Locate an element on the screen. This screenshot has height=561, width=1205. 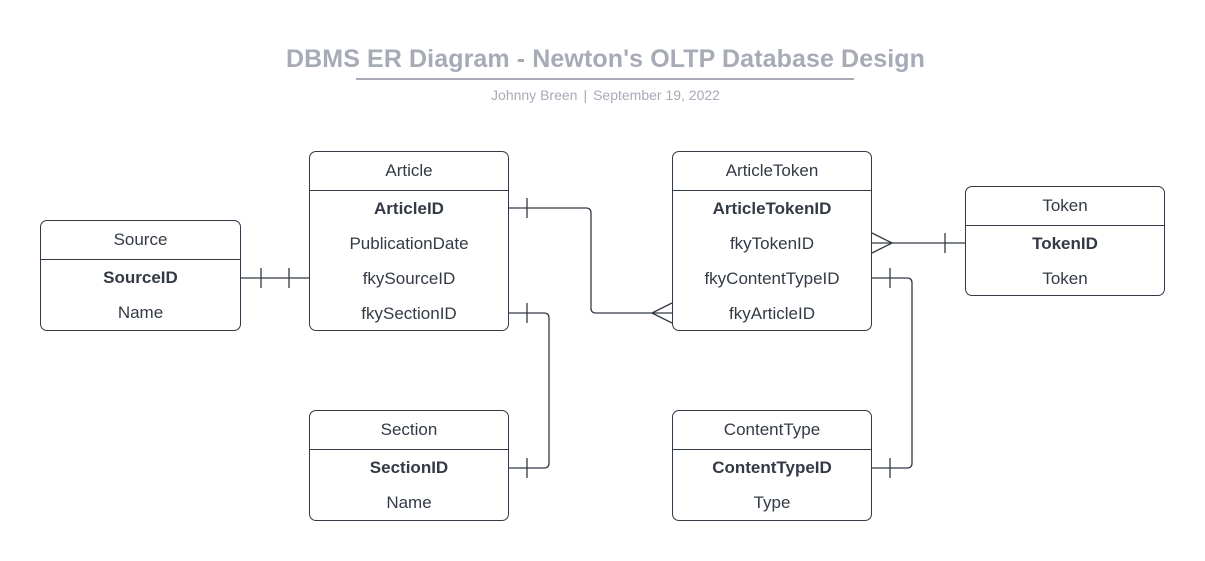
entity-fields: SectionID Name is located at coordinates (409, 485).